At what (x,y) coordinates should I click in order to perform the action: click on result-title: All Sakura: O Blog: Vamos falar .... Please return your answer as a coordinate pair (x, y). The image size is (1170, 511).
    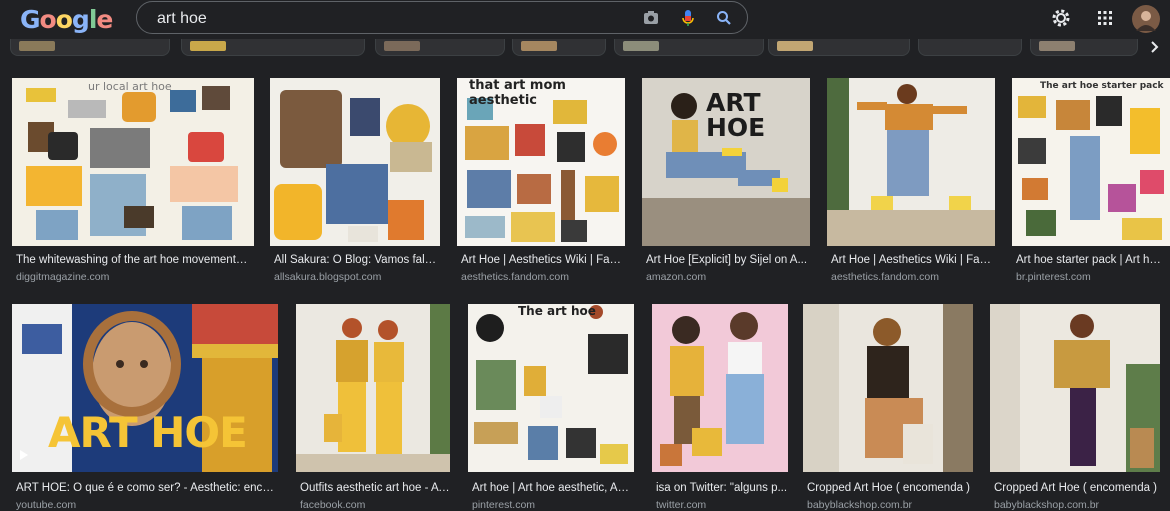
    Looking at the image, I should click on (357, 260).